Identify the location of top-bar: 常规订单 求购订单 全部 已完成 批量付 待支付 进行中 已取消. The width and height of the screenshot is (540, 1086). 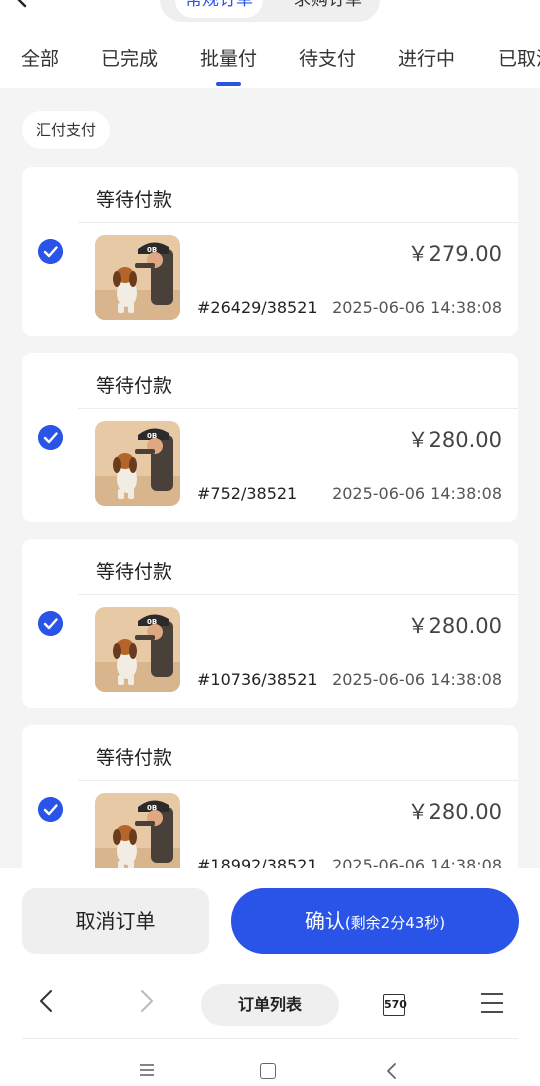
(270, 44).